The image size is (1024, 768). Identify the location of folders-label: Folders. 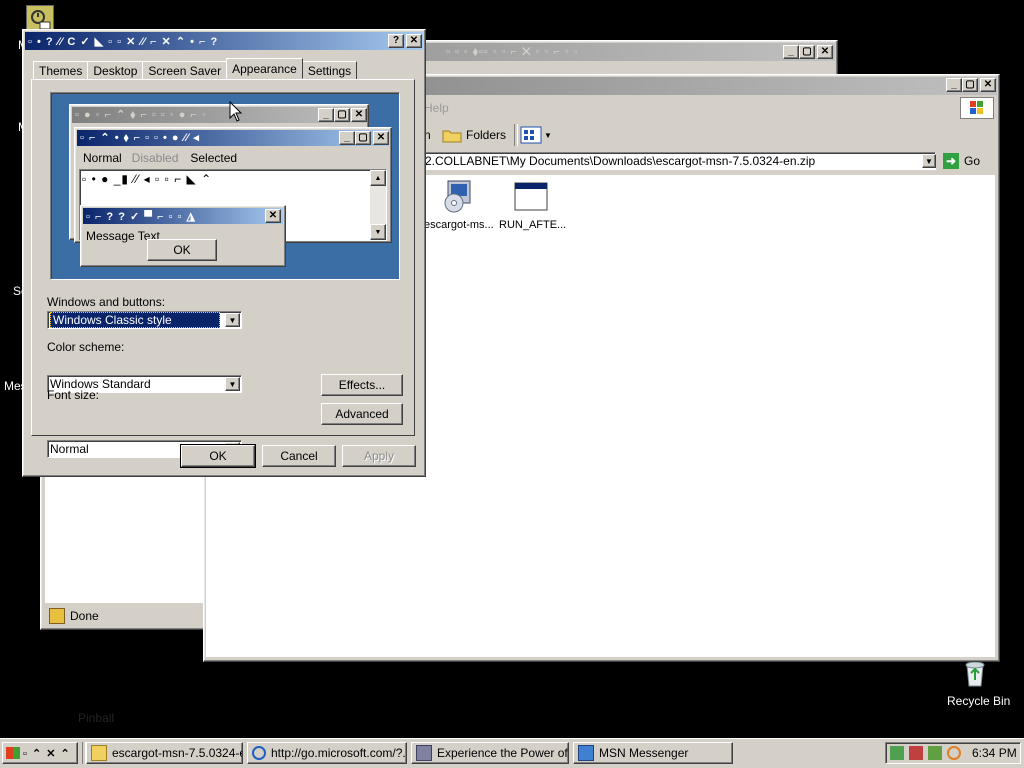
(486, 135).